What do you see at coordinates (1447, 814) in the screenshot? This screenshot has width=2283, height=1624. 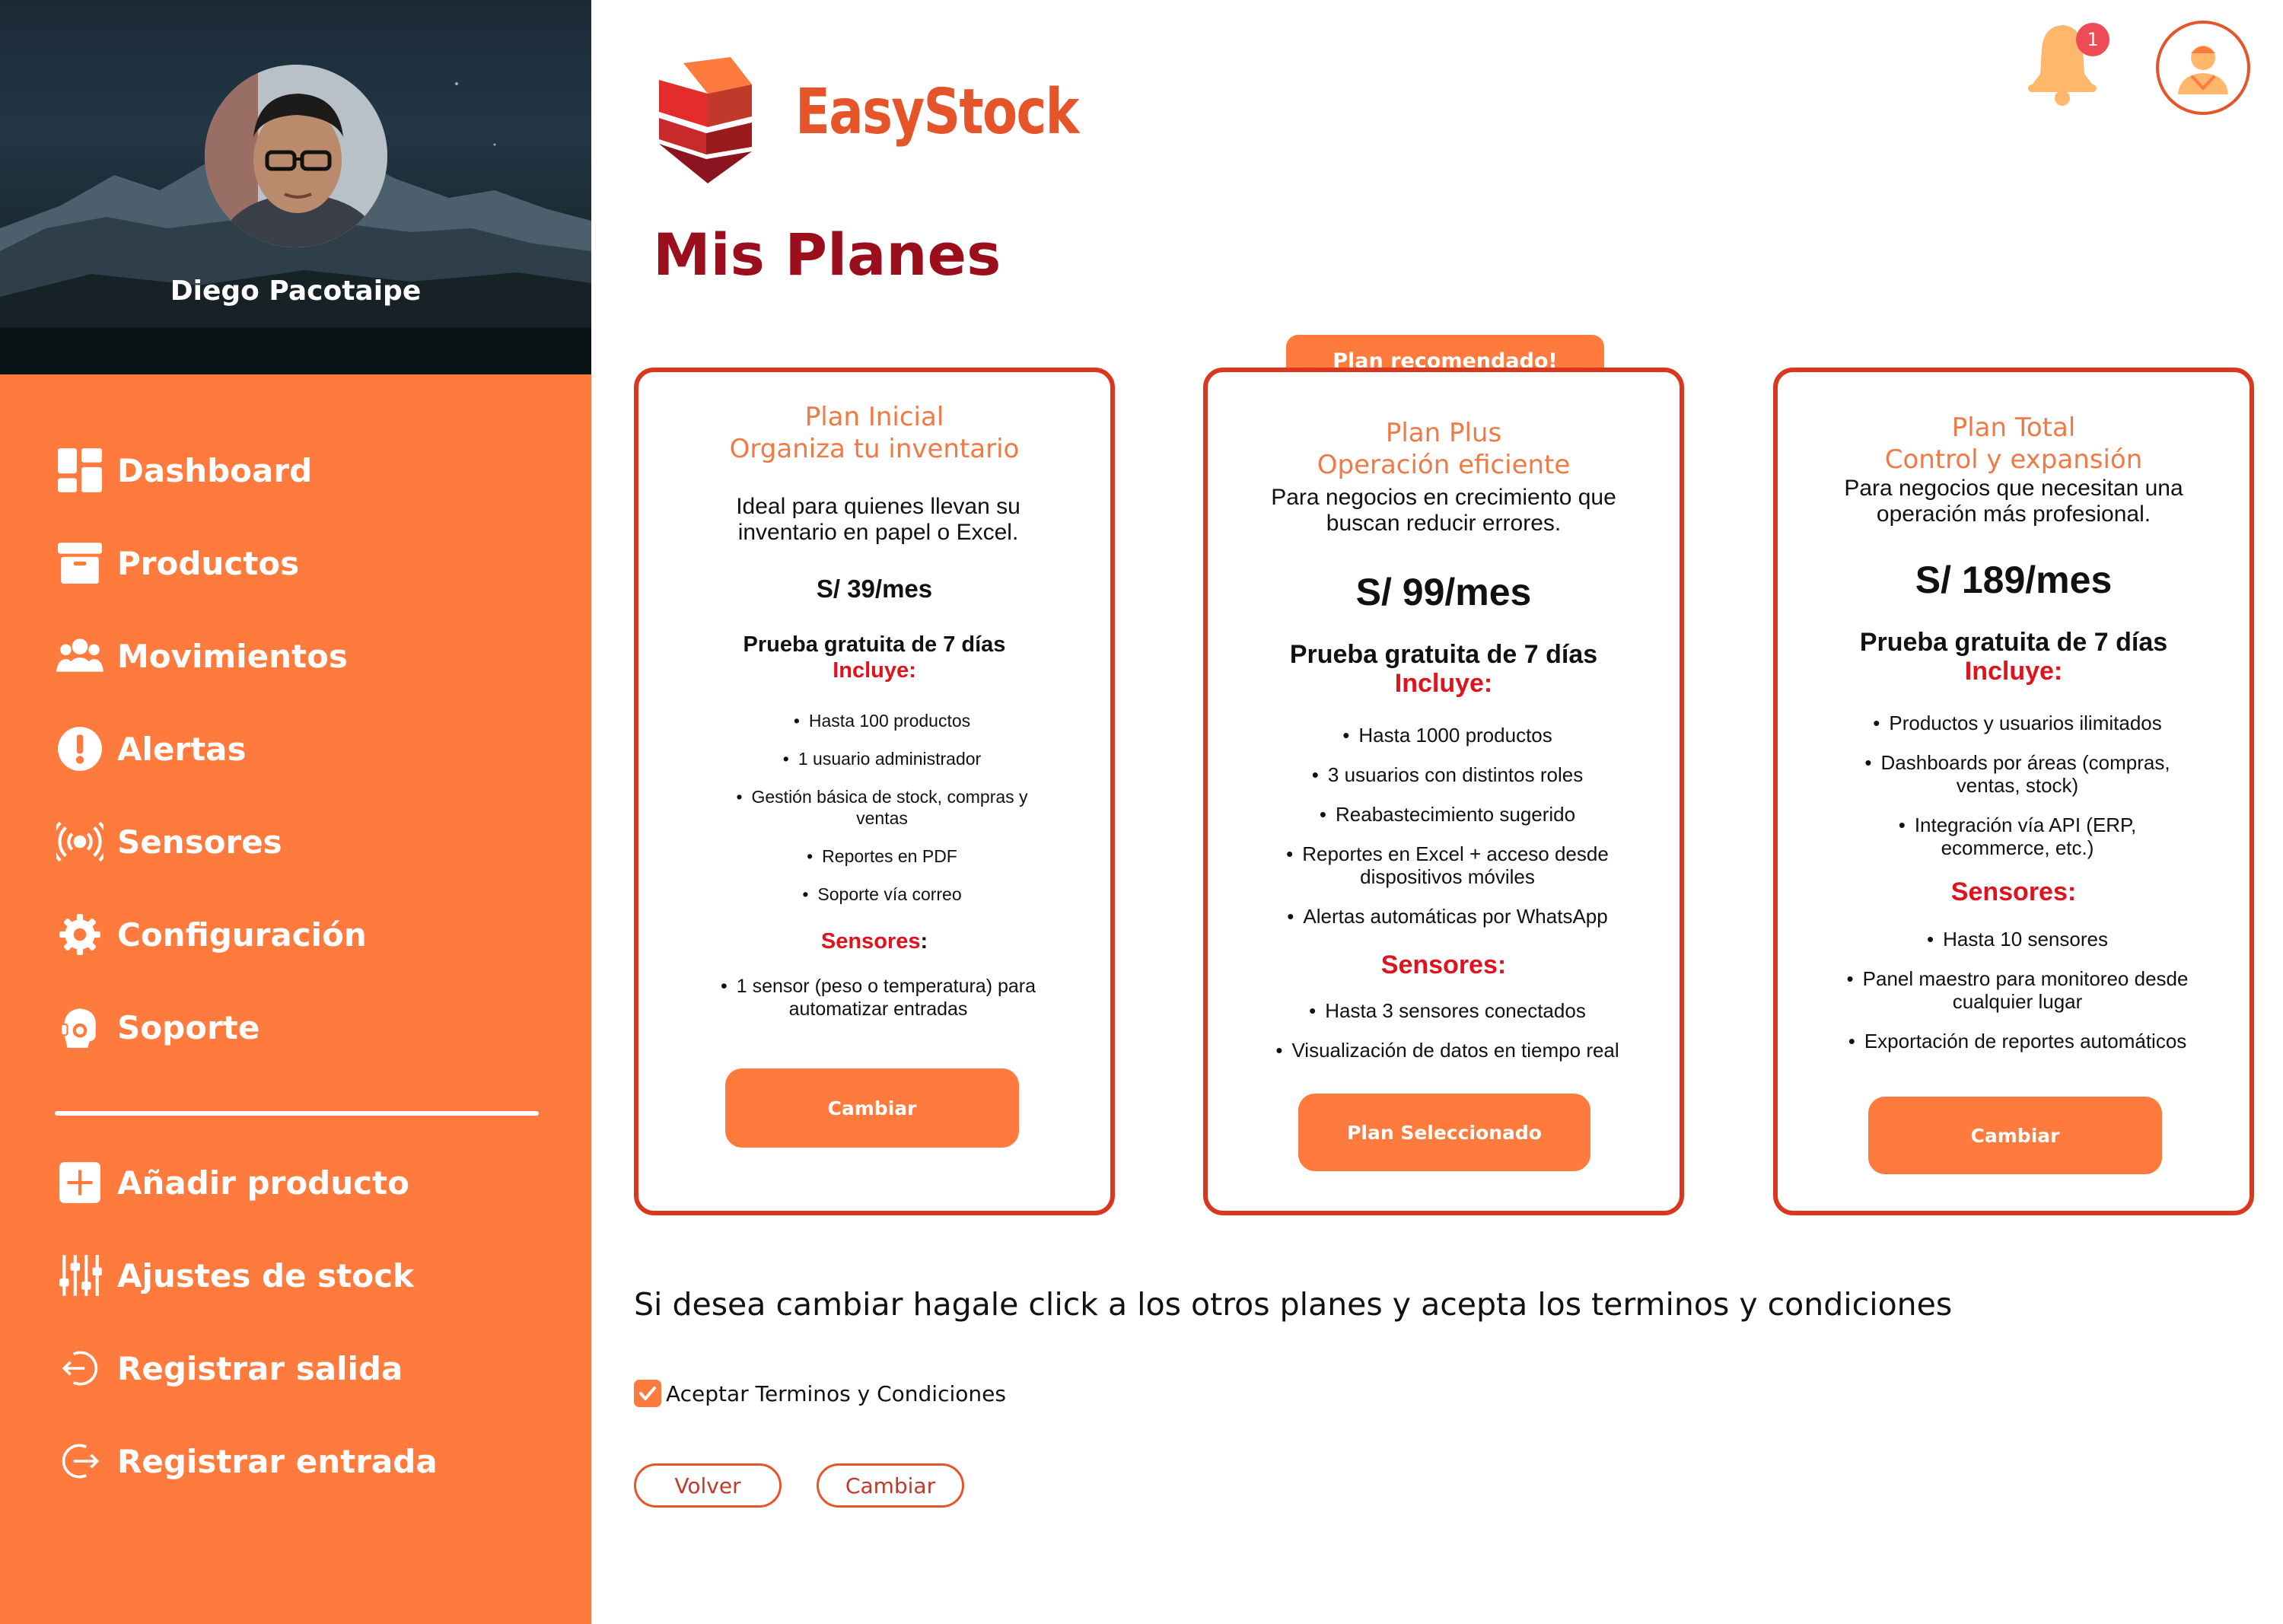 I see `feature-item: Reabastecimiento sugerido` at bounding box center [1447, 814].